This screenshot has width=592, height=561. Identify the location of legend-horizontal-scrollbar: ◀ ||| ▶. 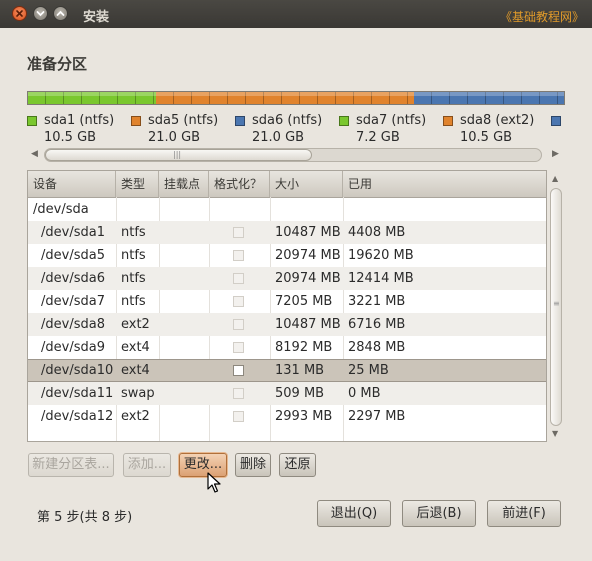
(296, 155).